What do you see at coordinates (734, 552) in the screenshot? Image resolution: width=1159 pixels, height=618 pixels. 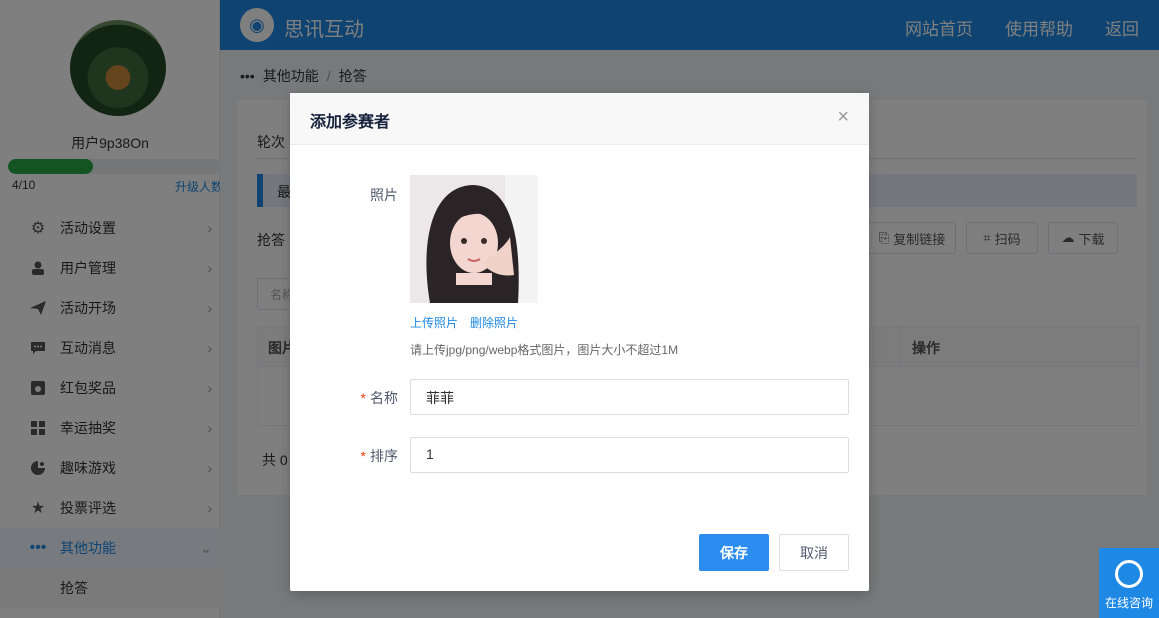 I see `save-button: 保存` at bounding box center [734, 552].